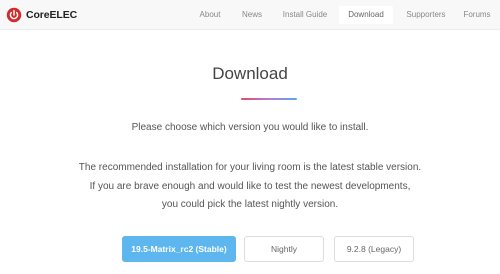  I want to click on nav-supporters: Supporters, so click(426, 15).